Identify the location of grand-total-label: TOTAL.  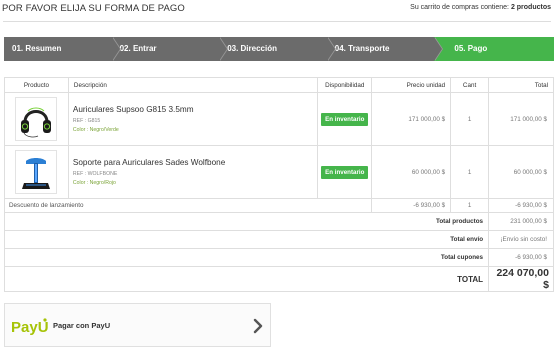
(246, 279).